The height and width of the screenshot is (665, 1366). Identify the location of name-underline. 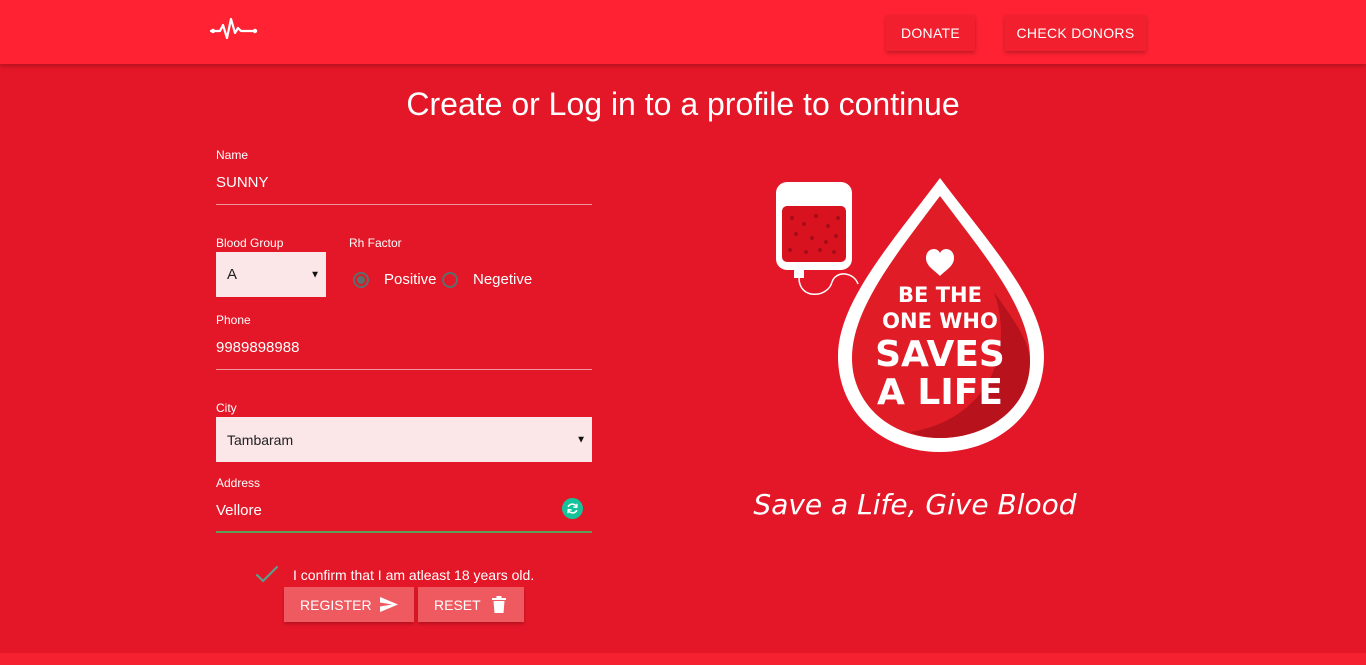
(404, 204).